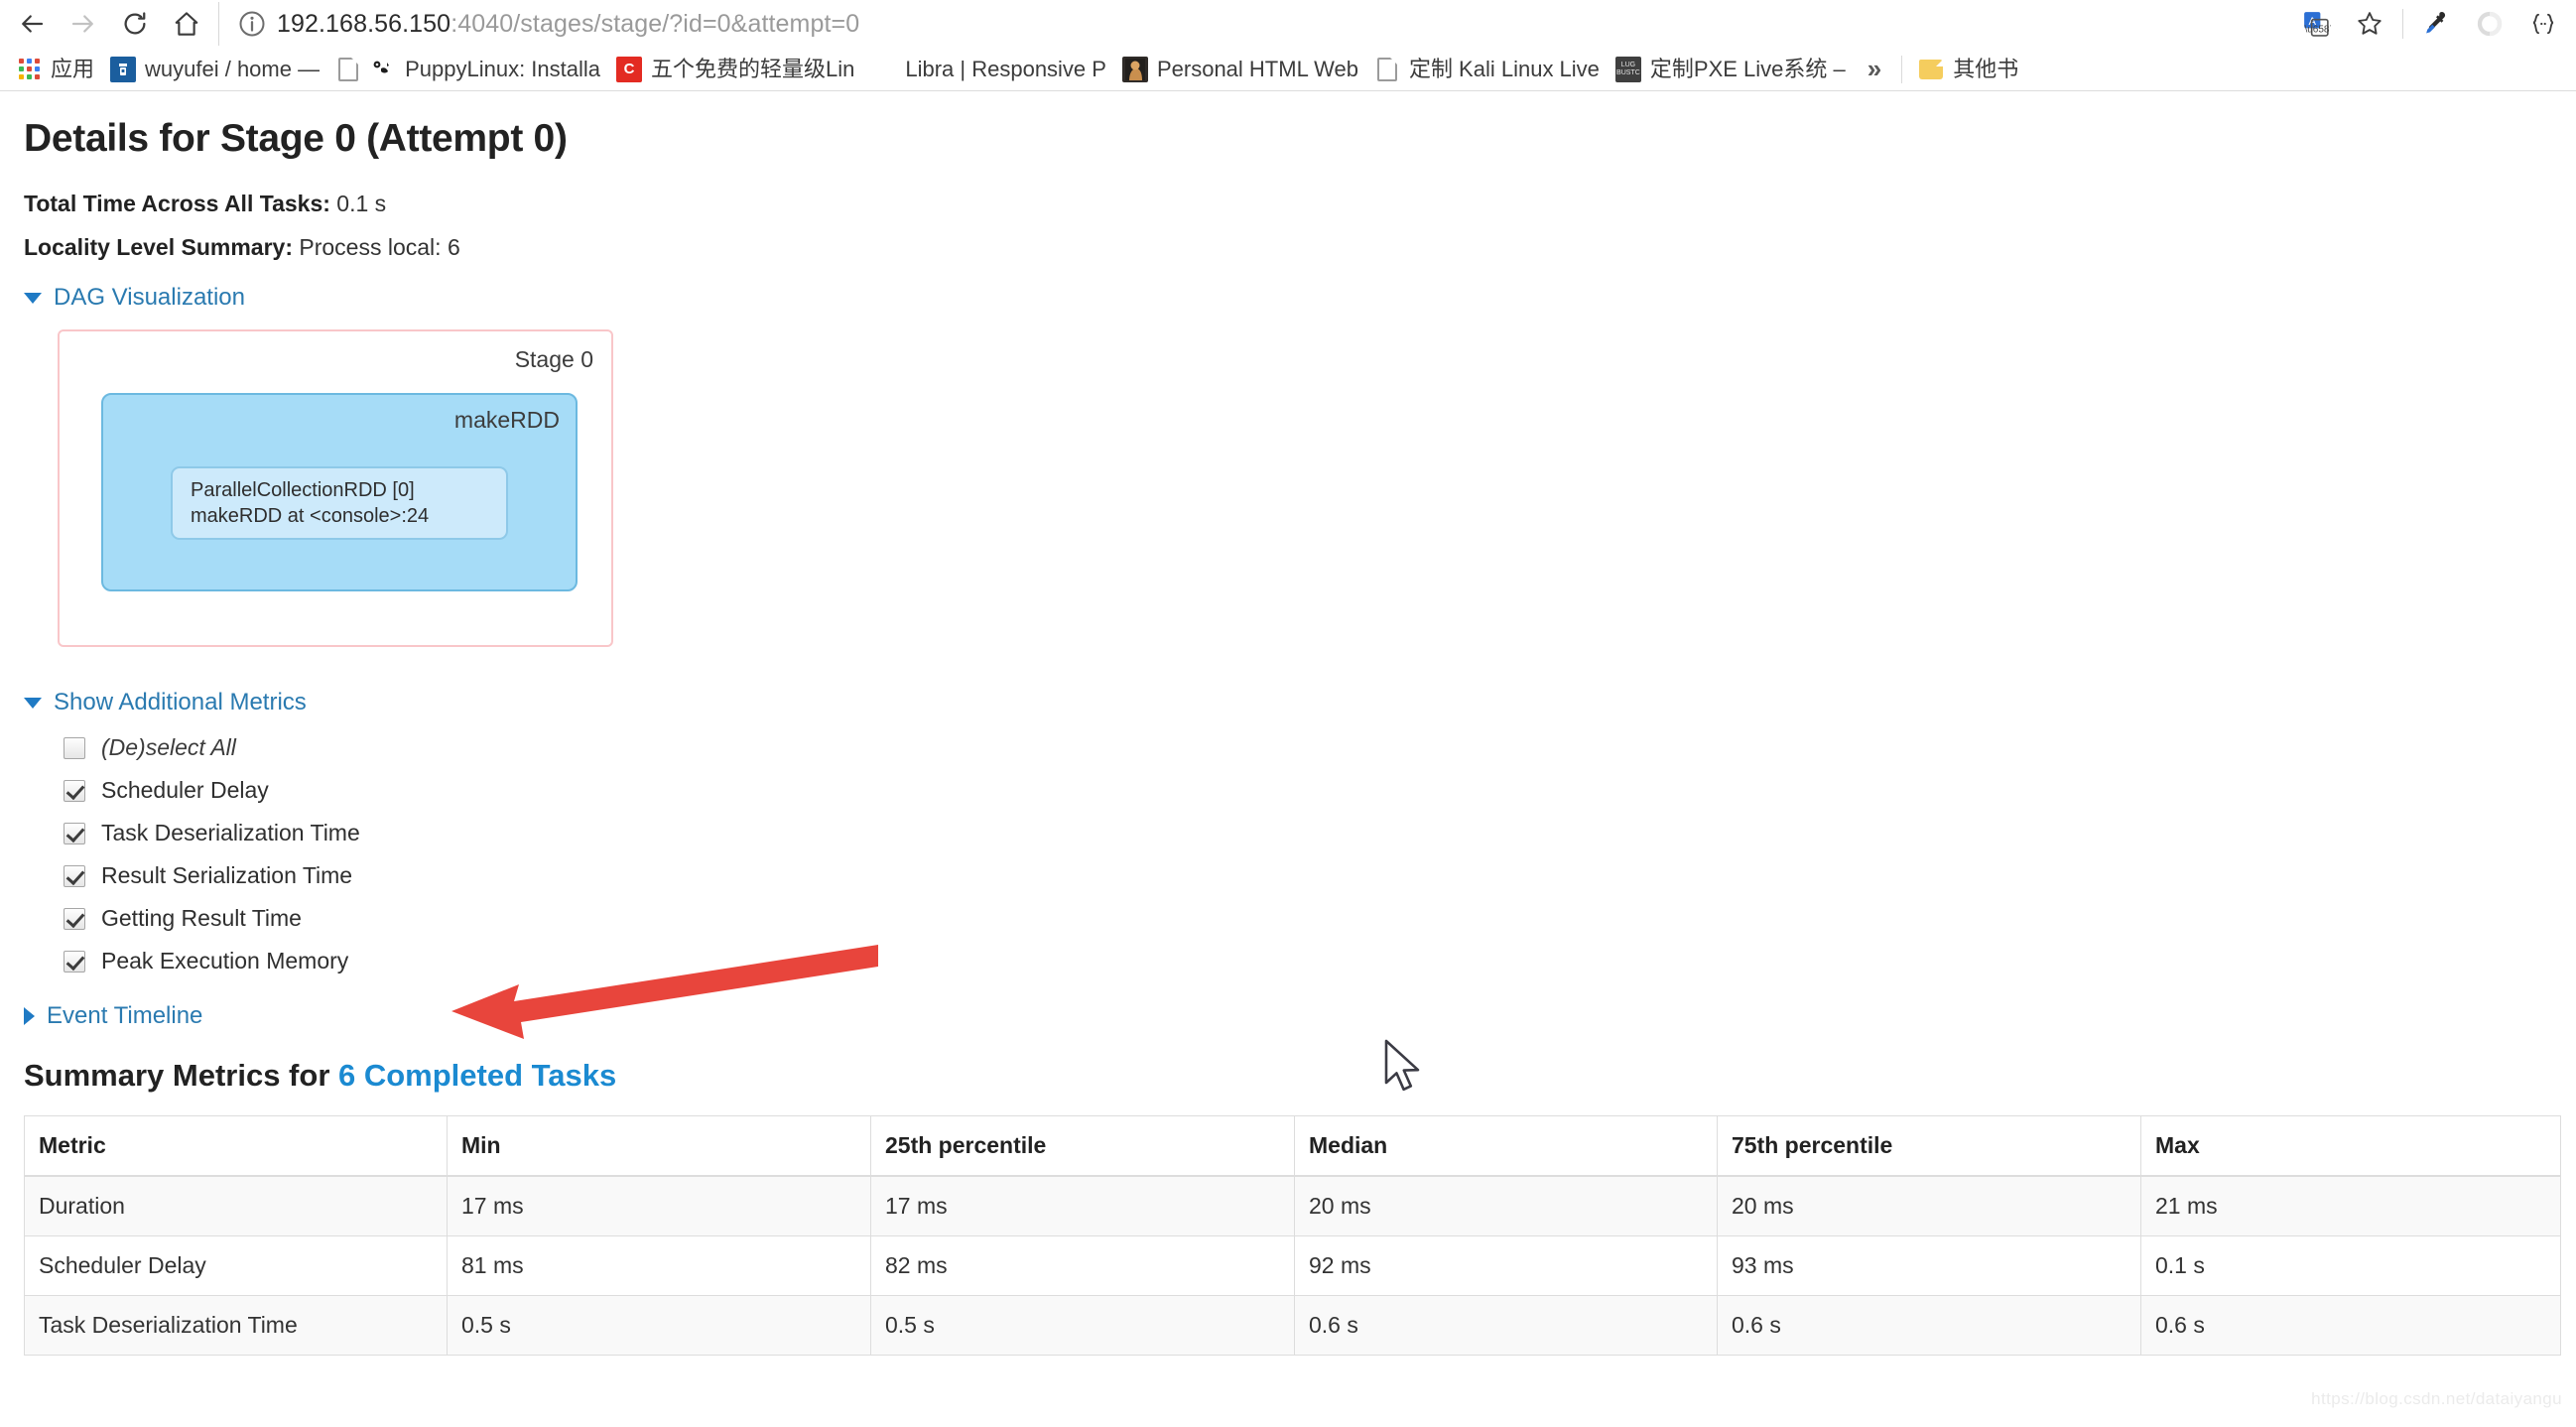 The image size is (2576, 1427). I want to click on arrow-left-icon, so click(33, 24).